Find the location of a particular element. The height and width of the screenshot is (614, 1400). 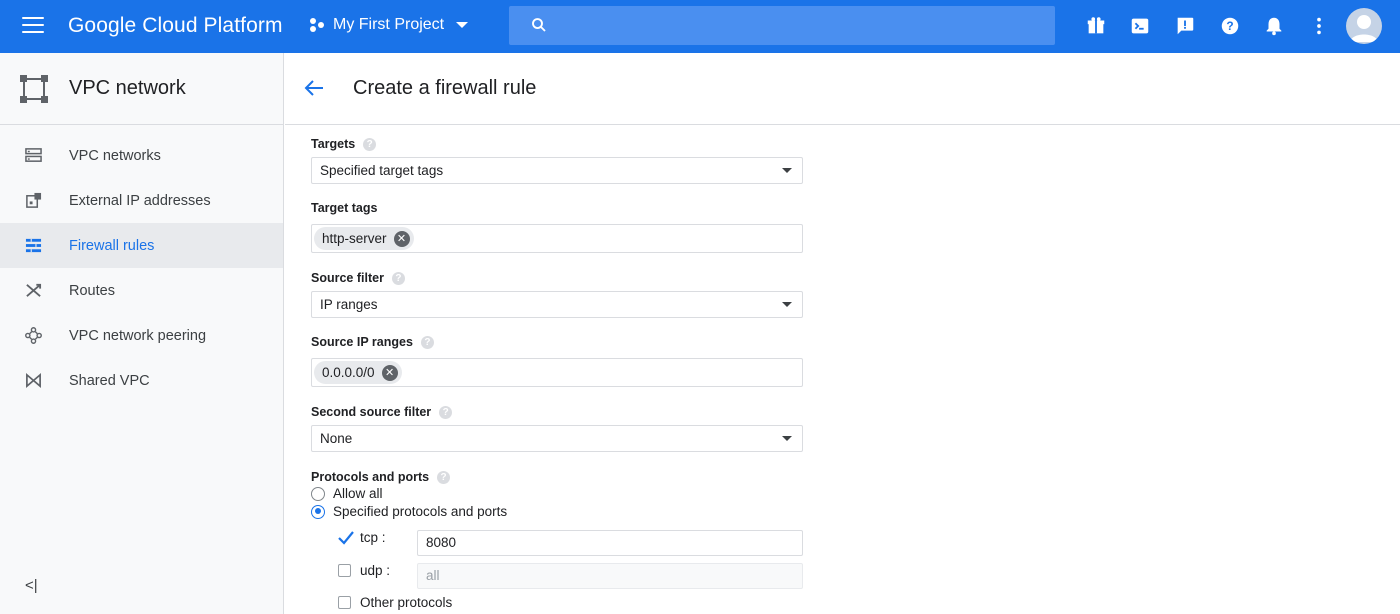

project-selector: My First Project is located at coordinates (389, 25).